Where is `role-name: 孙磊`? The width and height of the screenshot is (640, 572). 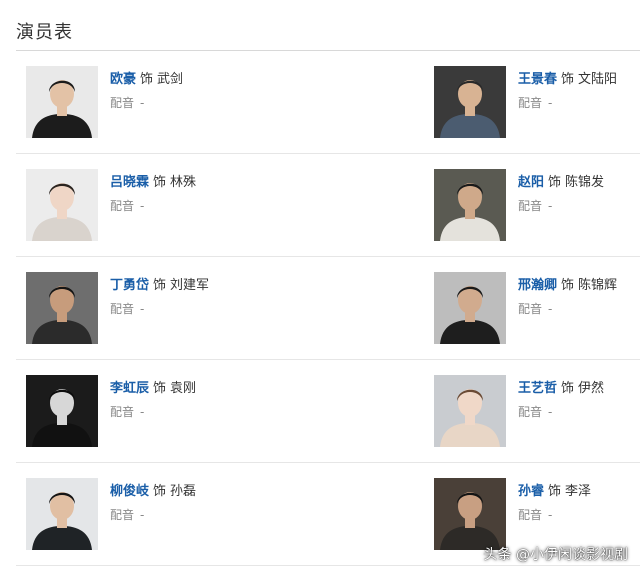
role-name: 孙磊 is located at coordinates (183, 491).